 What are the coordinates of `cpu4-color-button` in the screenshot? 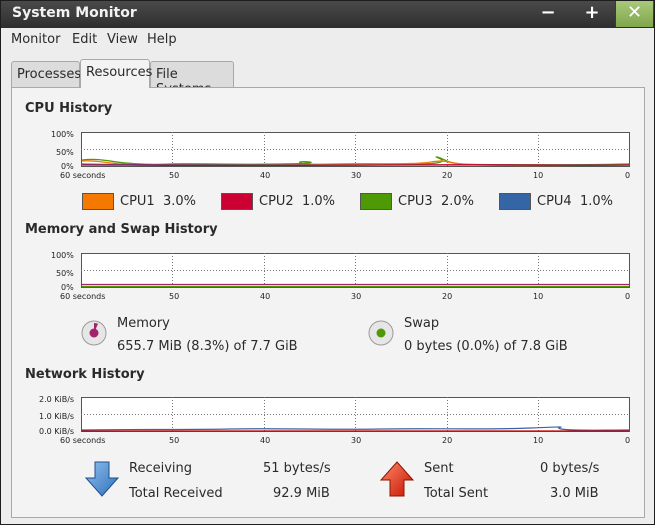 It's located at (515, 201).